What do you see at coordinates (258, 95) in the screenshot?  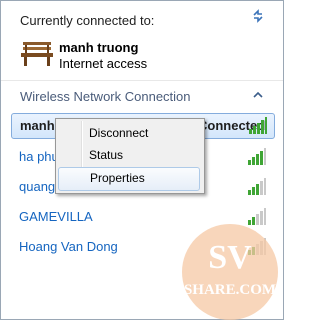 I see `collapse-chevron-icon` at bounding box center [258, 95].